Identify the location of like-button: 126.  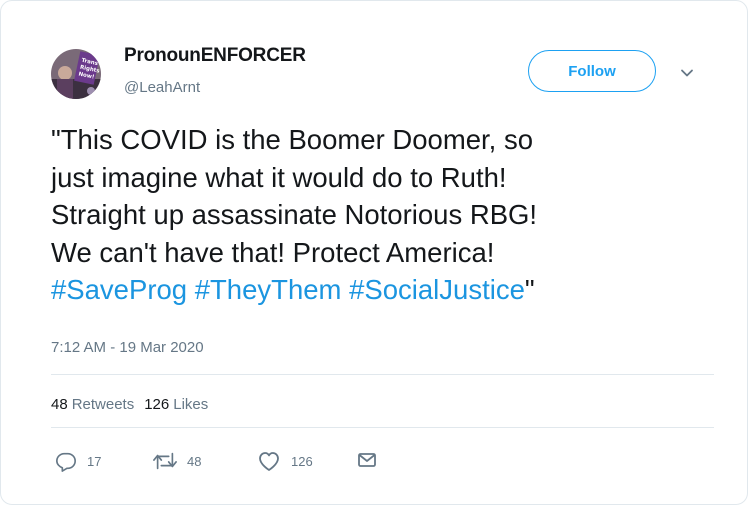
(285, 461).